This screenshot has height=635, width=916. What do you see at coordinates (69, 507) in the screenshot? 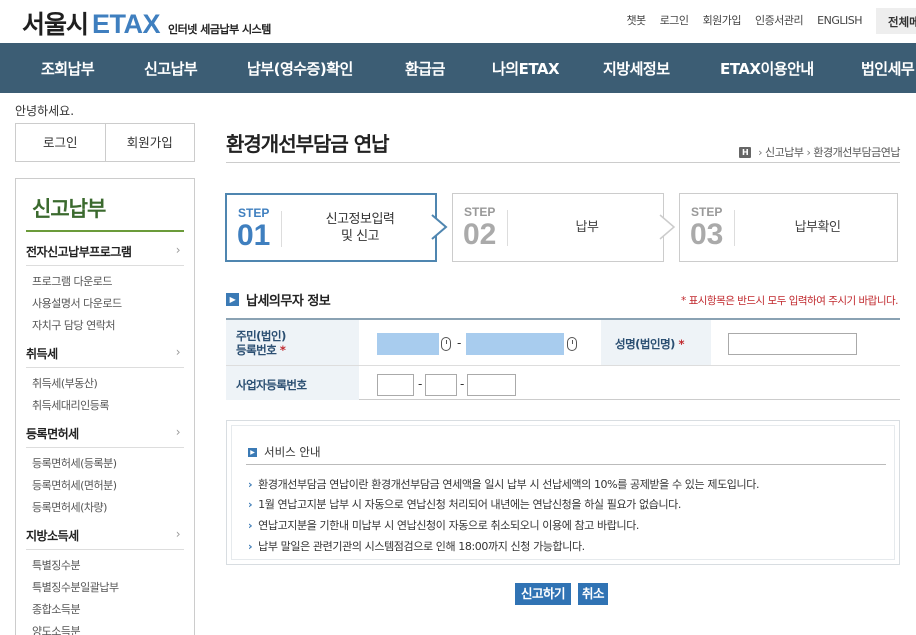
I see `sidebar-item-vehicle: 등록면허세(차량)` at bounding box center [69, 507].